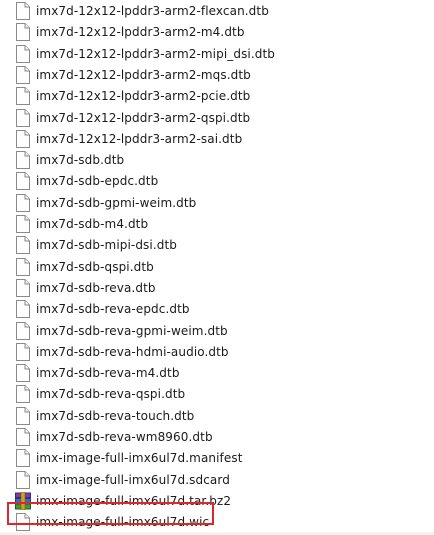 The width and height of the screenshot is (434, 535). I want to click on file-row: imx7d-12x12-lpddr3-arm2-flexcan.dtb, so click(215, 11).